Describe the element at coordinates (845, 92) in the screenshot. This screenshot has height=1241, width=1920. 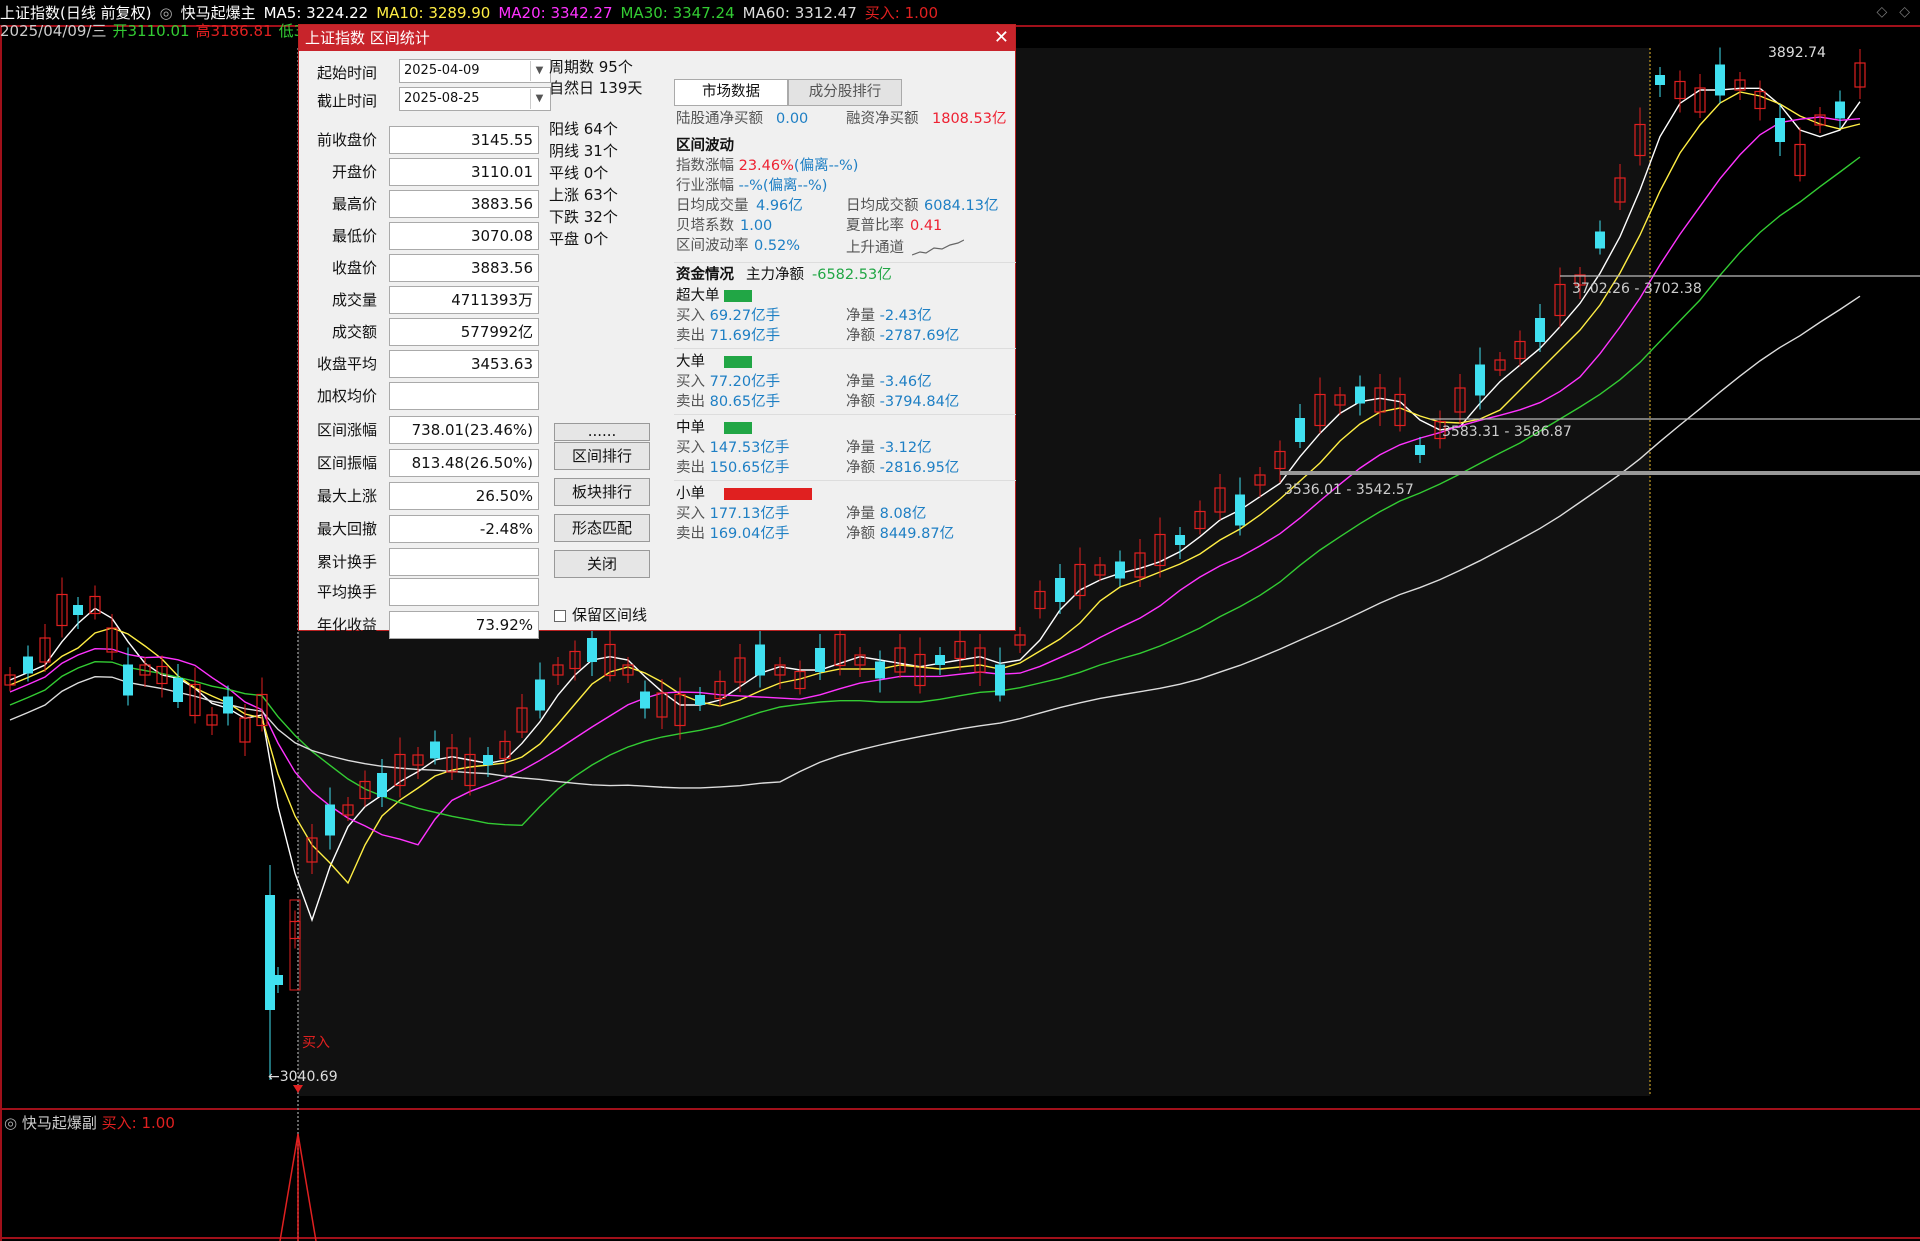
I see `tab-1: 成分股排行` at that location.